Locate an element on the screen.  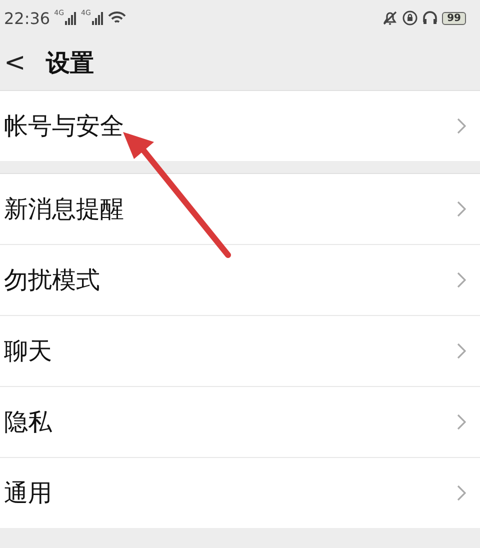
bell-off-icon is located at coordinates (390, 18).